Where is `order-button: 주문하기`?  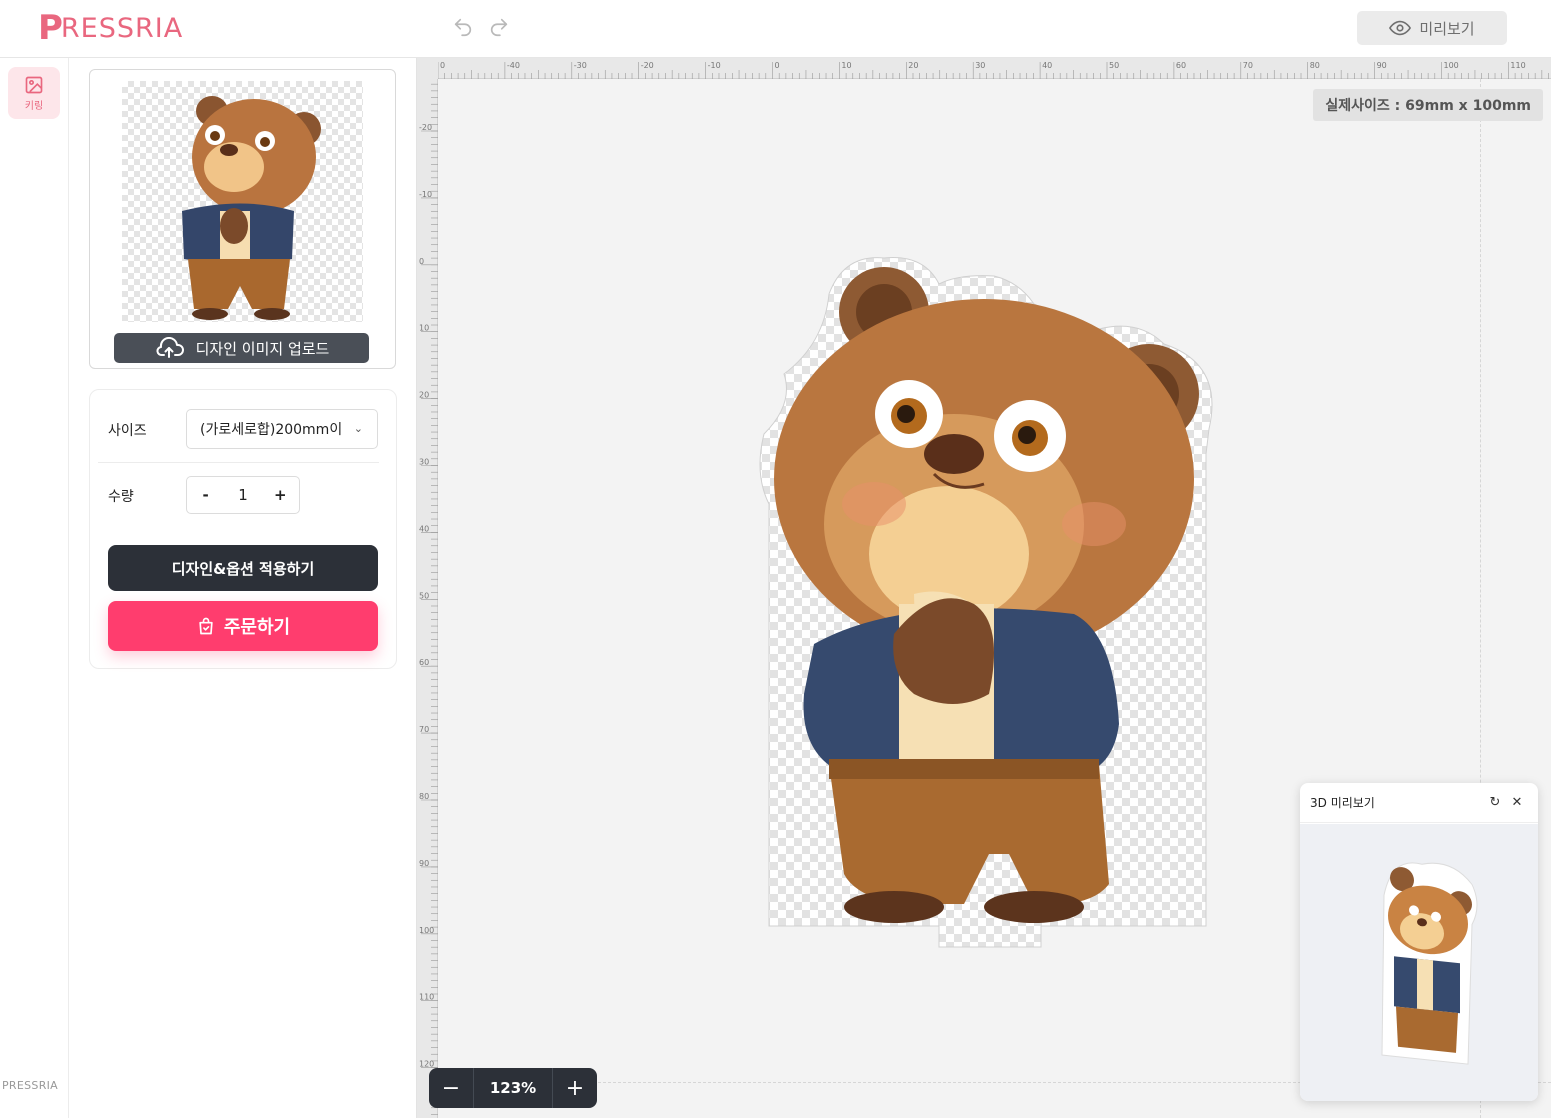
order-button: 주문하기 is located at coordinates (243, 626).